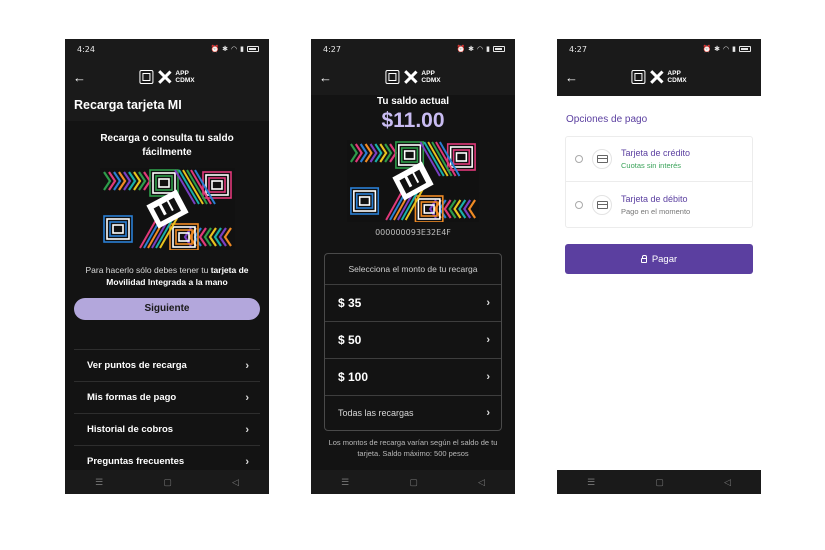 This screenshot has height=550, width=825. What do you see at coordinates (659, 259) in the screenshot?
I see `pay-button: Pagar` at bounding box center [659, 259].